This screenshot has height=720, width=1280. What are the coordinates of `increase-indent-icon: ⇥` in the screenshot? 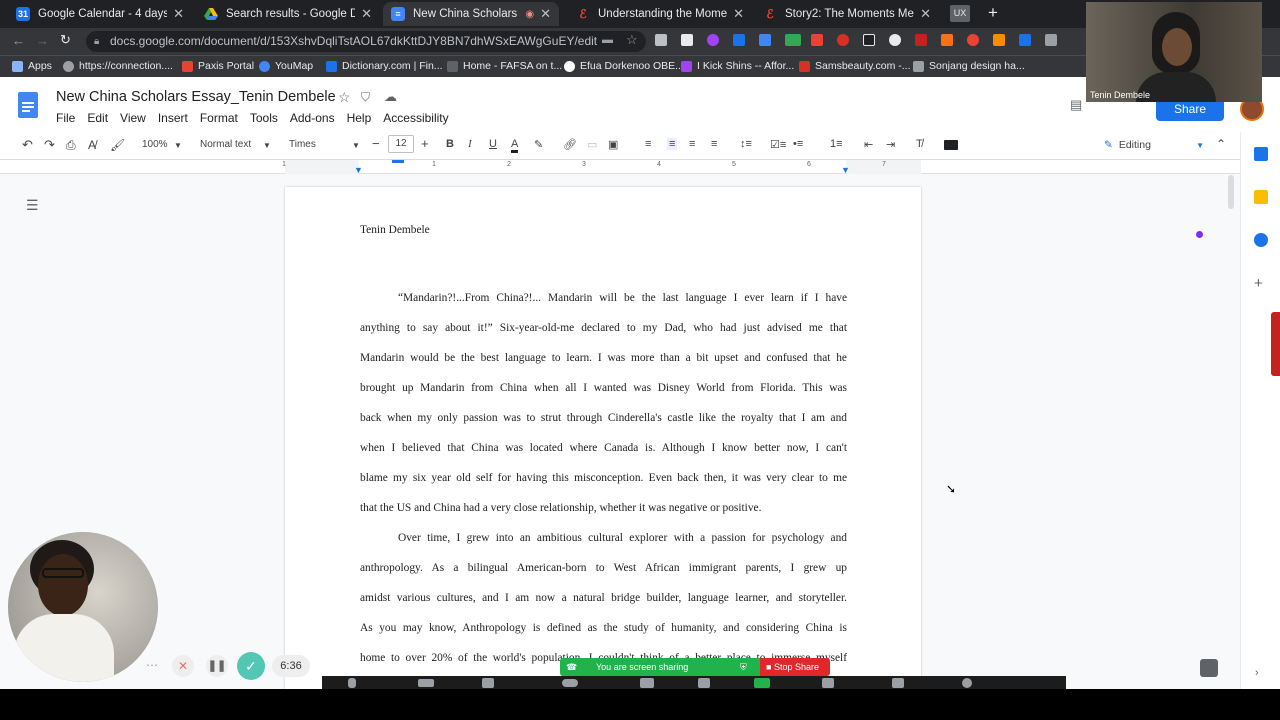 It's located at (890, 144).